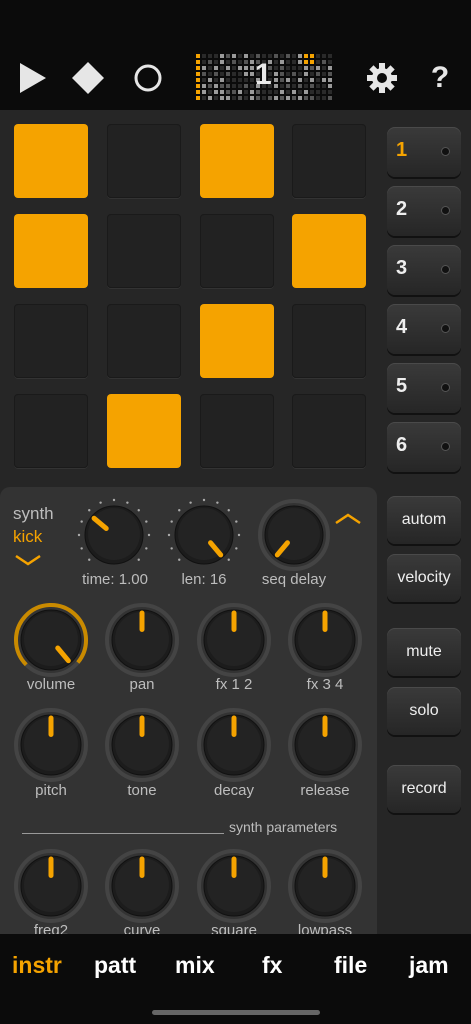  Describe the element at coordinates (195, 965) in the screenshot. I see `tab-mix: mix` at that location.